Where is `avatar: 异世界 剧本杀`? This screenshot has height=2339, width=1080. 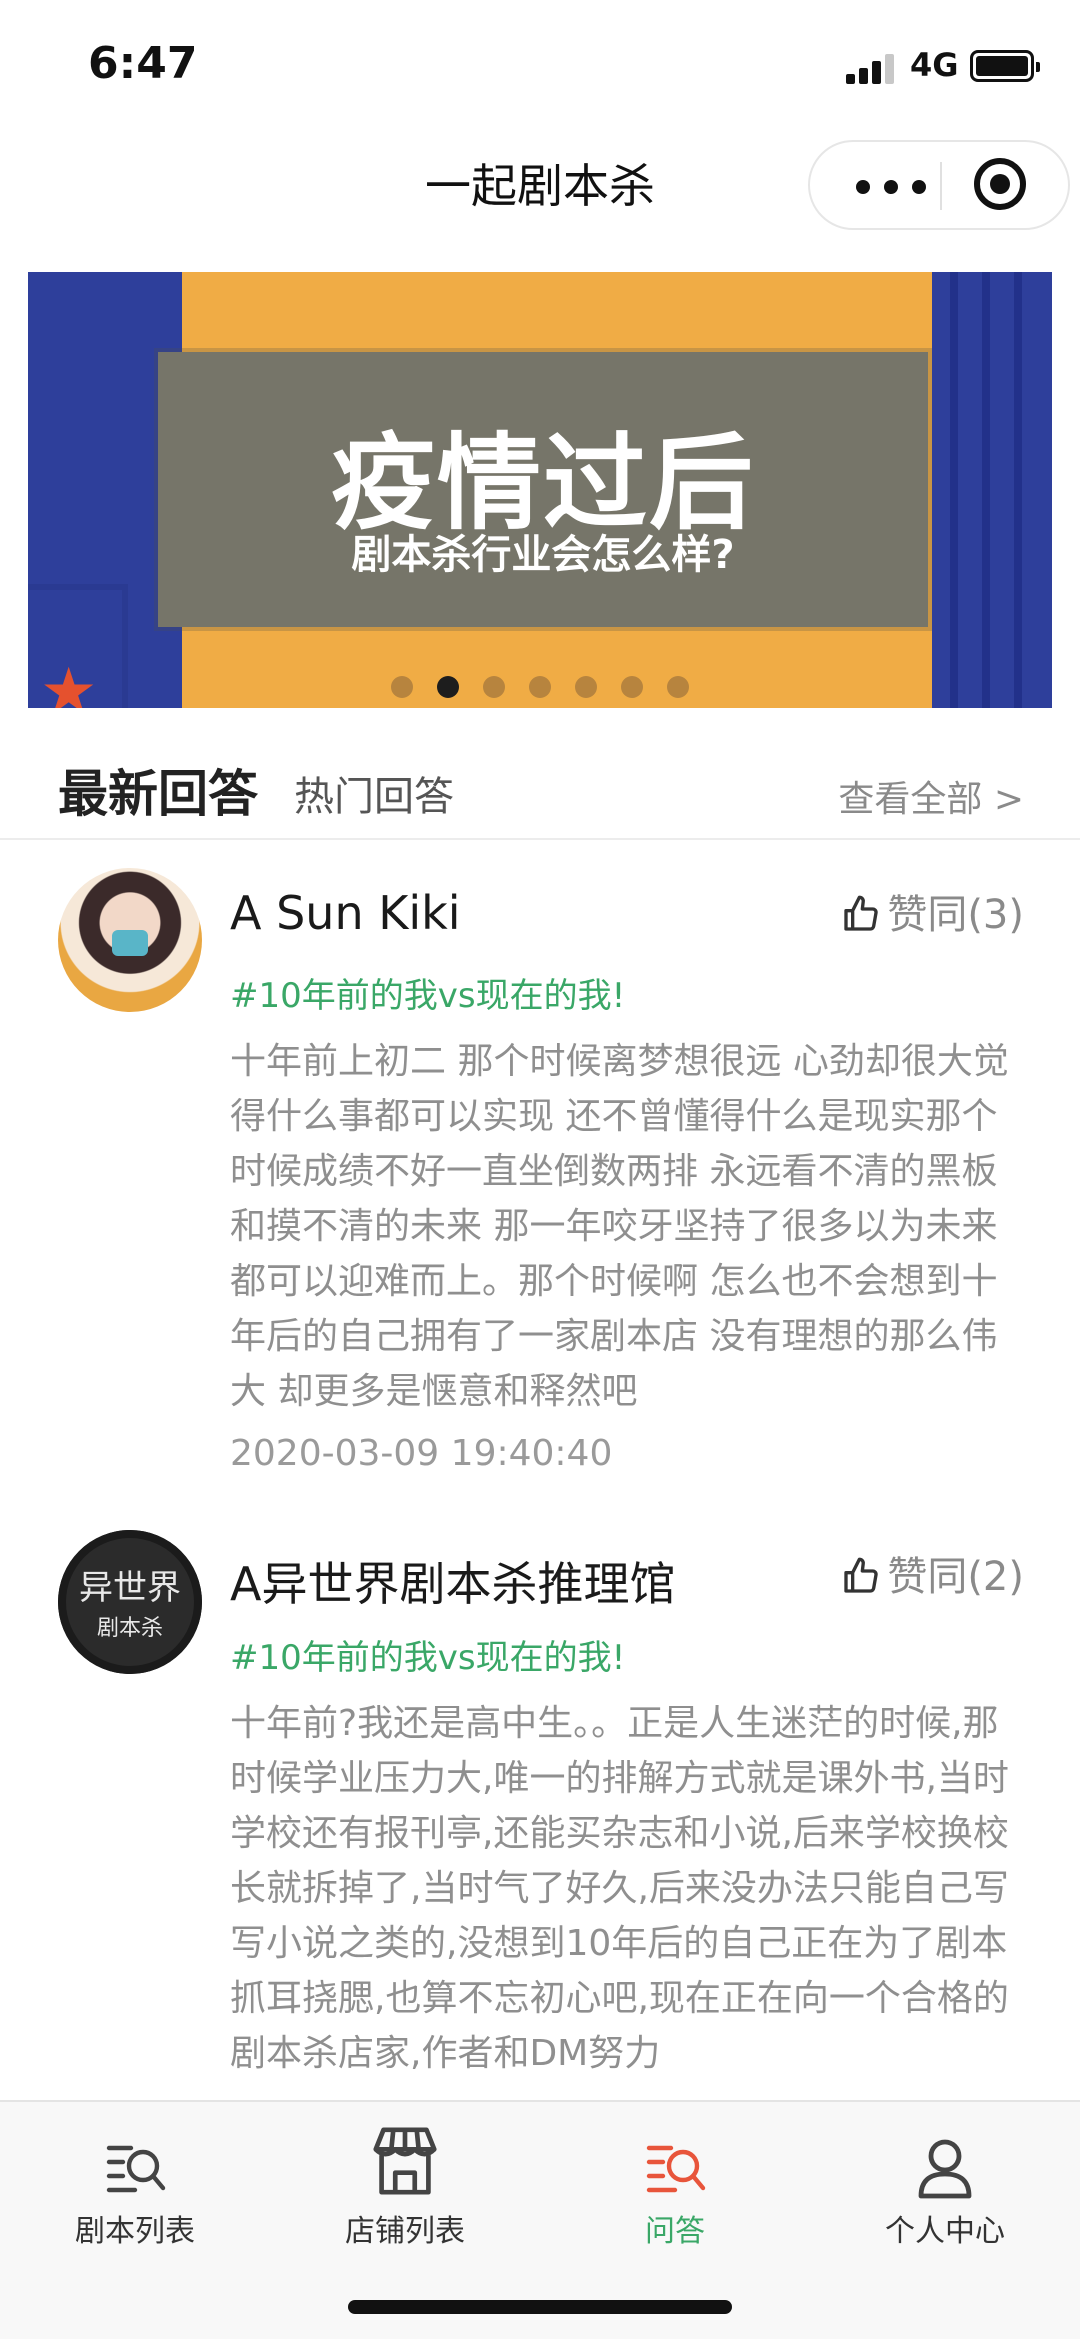
avatar: 异世界 剧本杀 is located at coordinates (130, 1602).